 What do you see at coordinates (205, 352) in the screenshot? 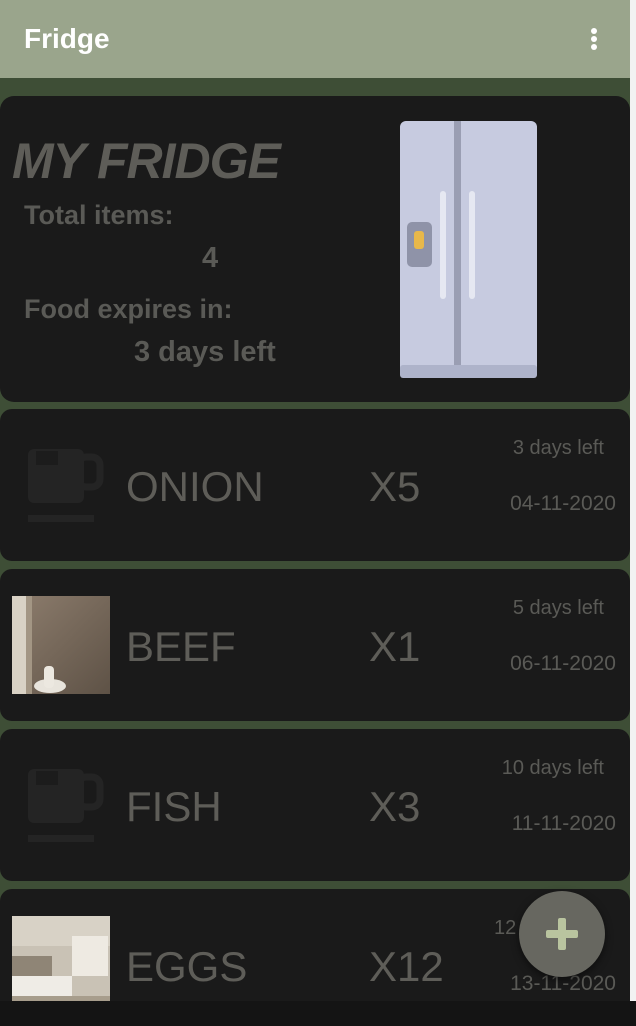
I see `expires-value: 3 days left` at bounding box center [205, 352].